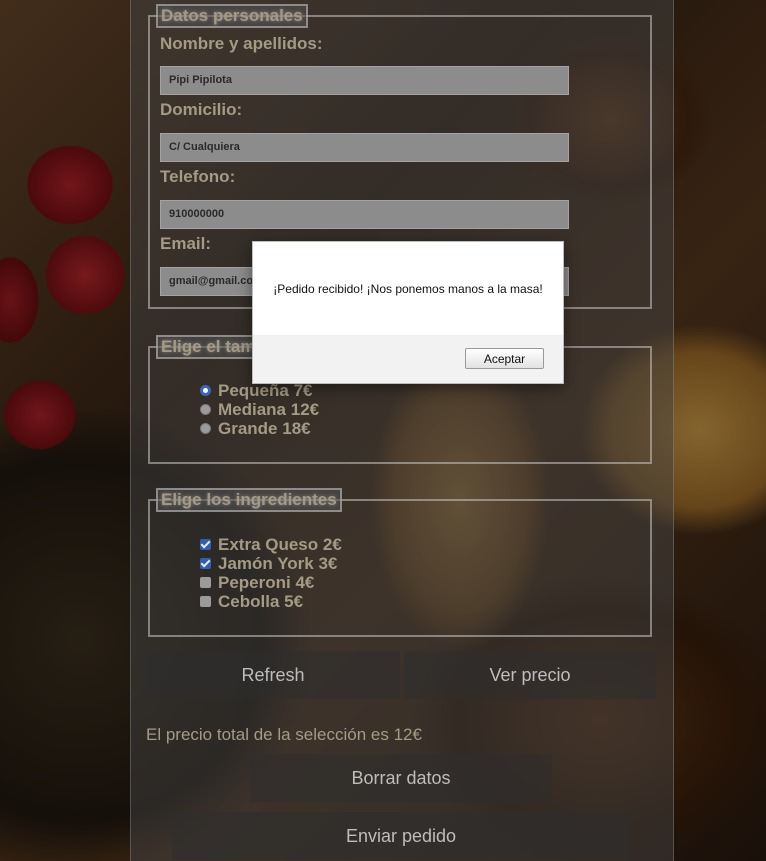 The width and height of the screenshot is (766, 861). I want to click on total-price-text: El precio total de la selección es 12€, so click(284, 734).